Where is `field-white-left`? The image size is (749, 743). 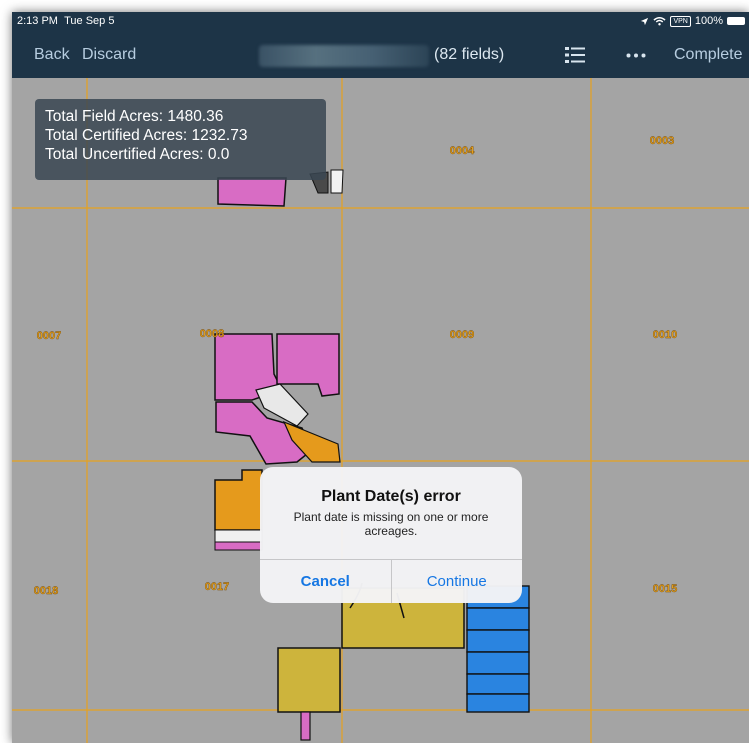
field-white-left is located at coordinates (238, 536).